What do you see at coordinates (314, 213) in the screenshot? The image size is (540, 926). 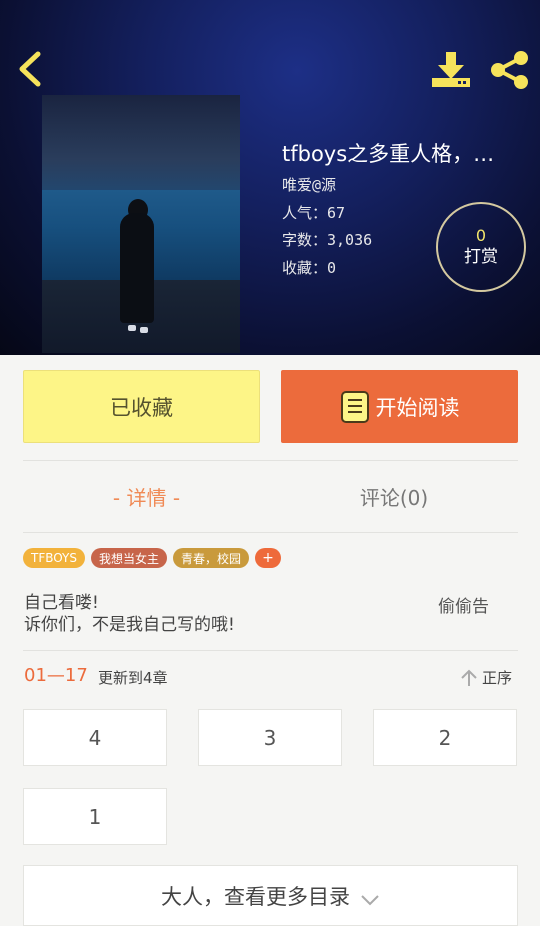 I see `book-popularity: 人气：67` at bounding box center [314, 213].